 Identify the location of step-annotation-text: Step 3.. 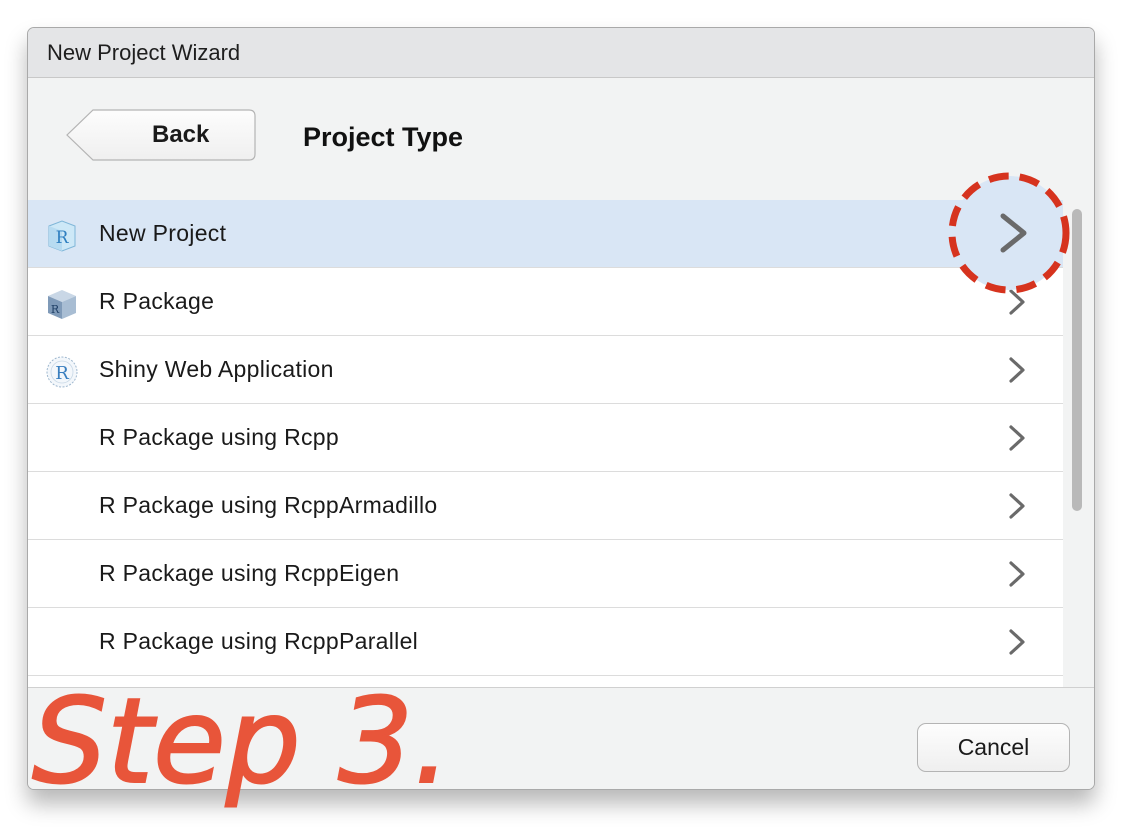
(239, 741).